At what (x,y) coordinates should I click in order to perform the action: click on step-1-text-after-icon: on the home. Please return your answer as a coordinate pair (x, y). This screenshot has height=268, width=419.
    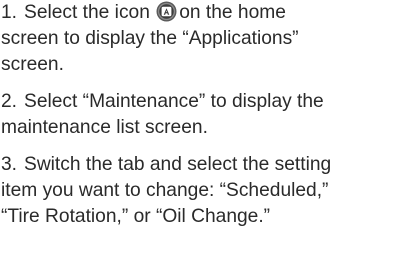
    Looking at the image, I should click on (232, 12).